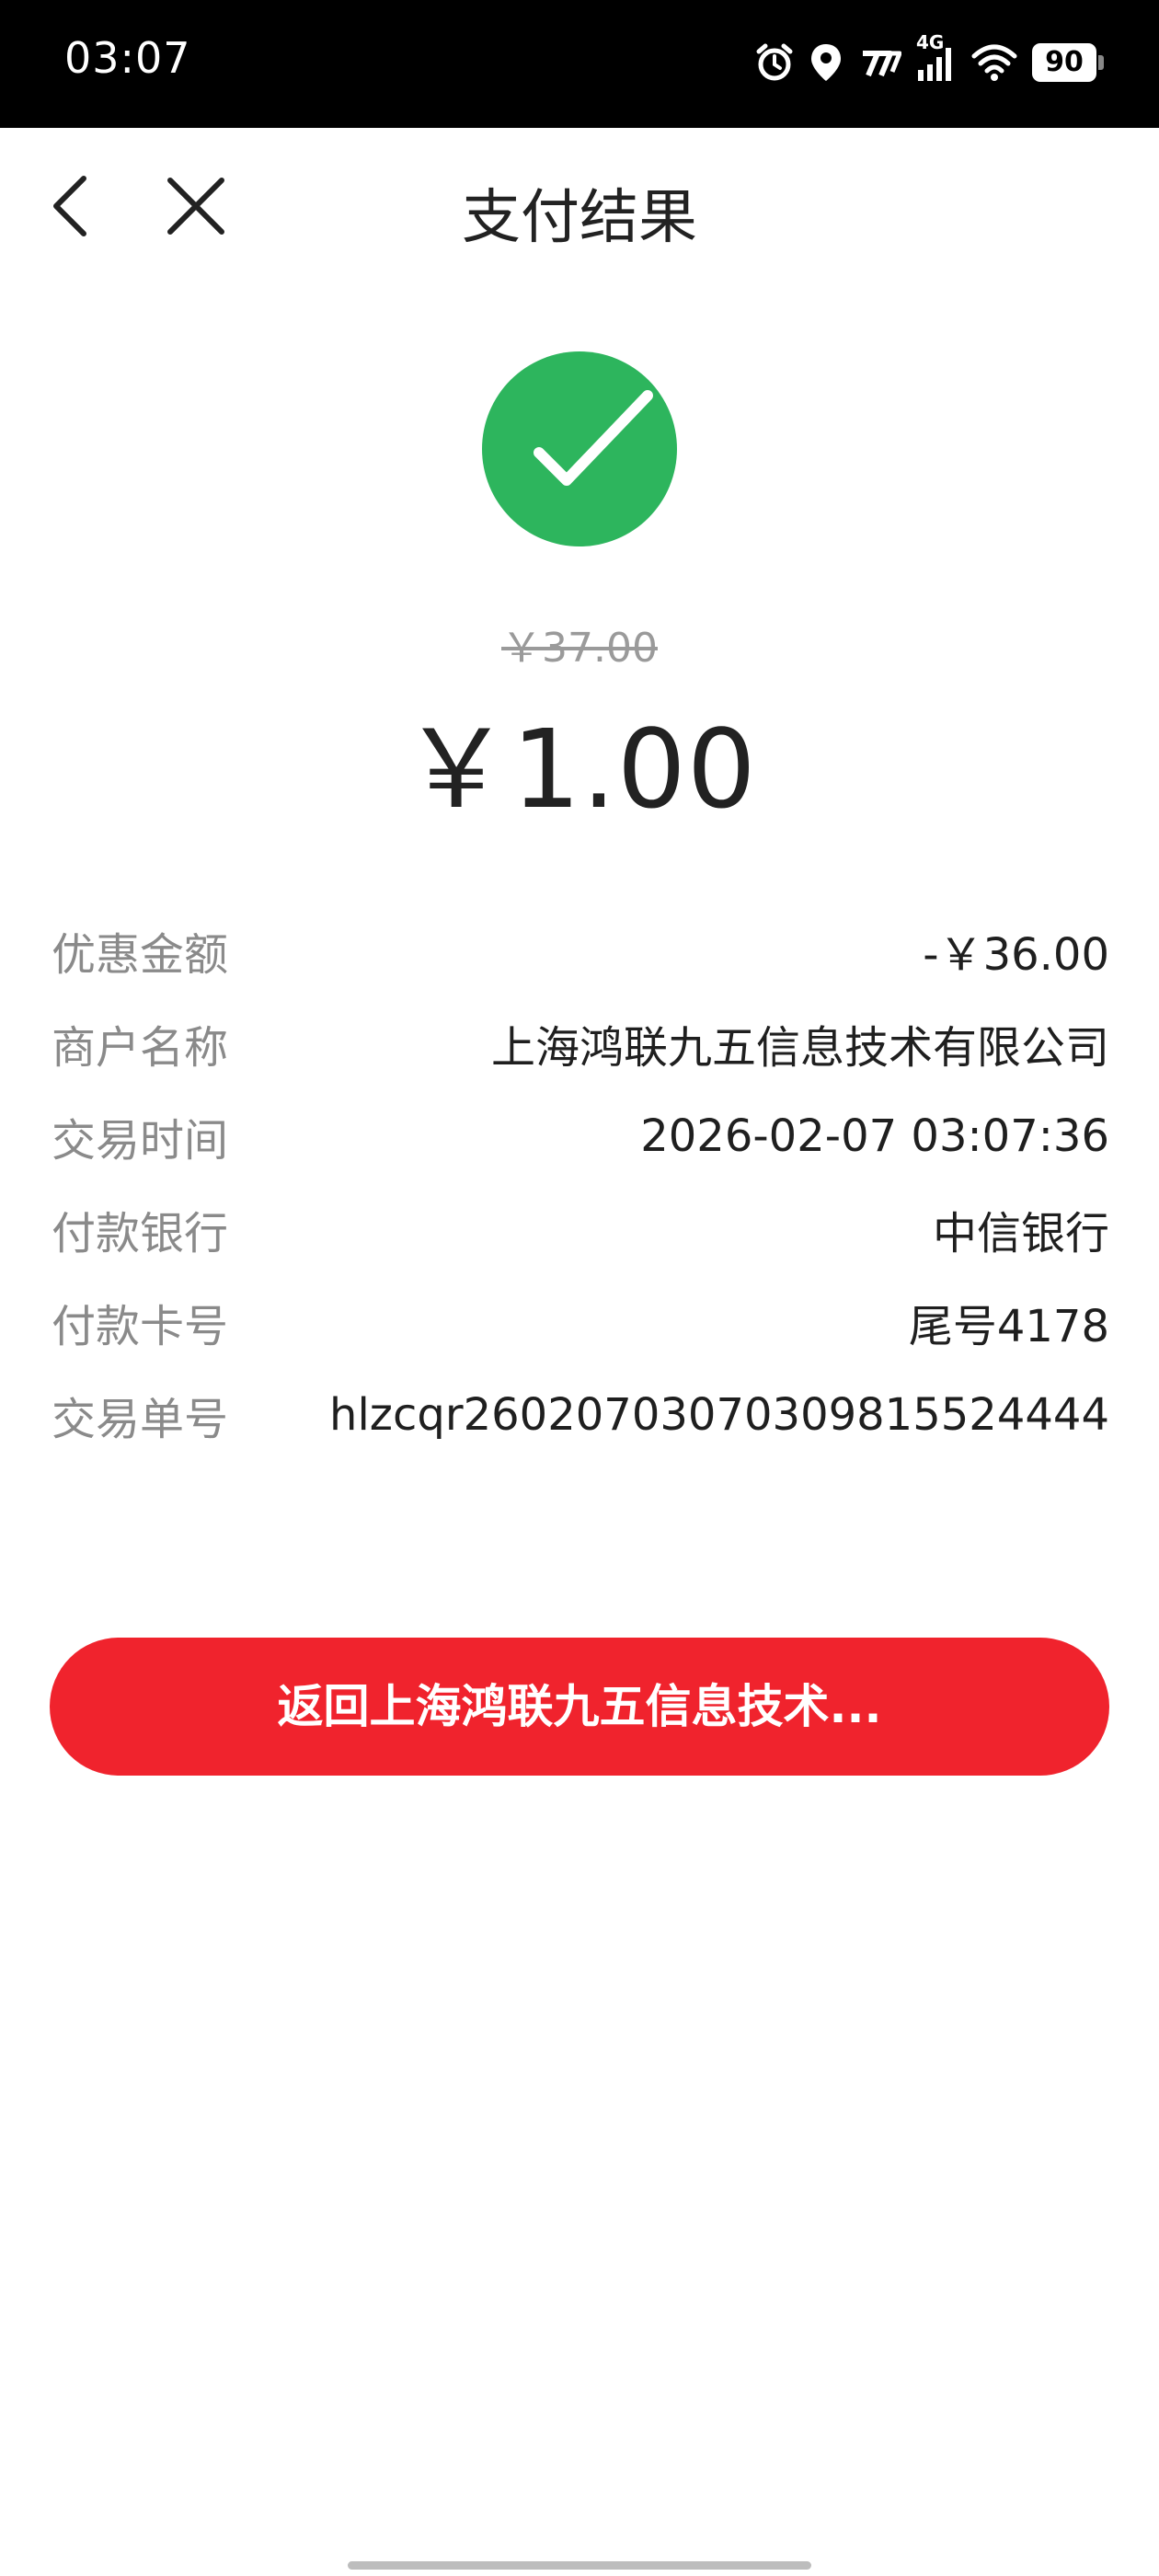 Image resolution: width=1159 pixels, height=2576 pixels. I want to click on battery-icon: 90, so click(1068, 62).